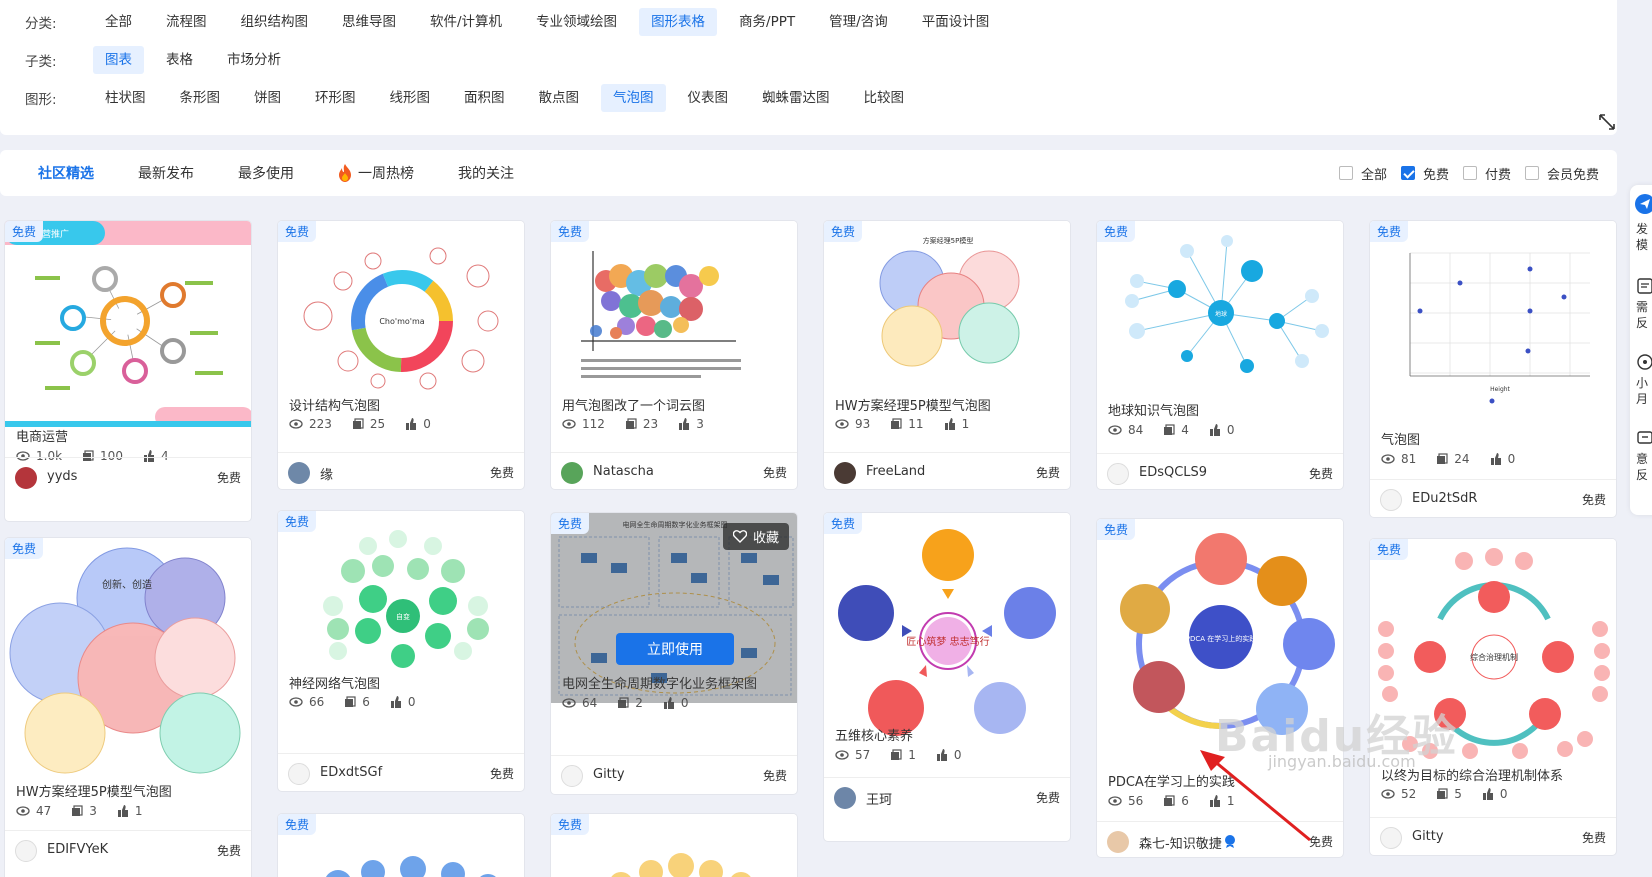  I want to click on category-professional: 专业领域绘图, so click(576, 22).